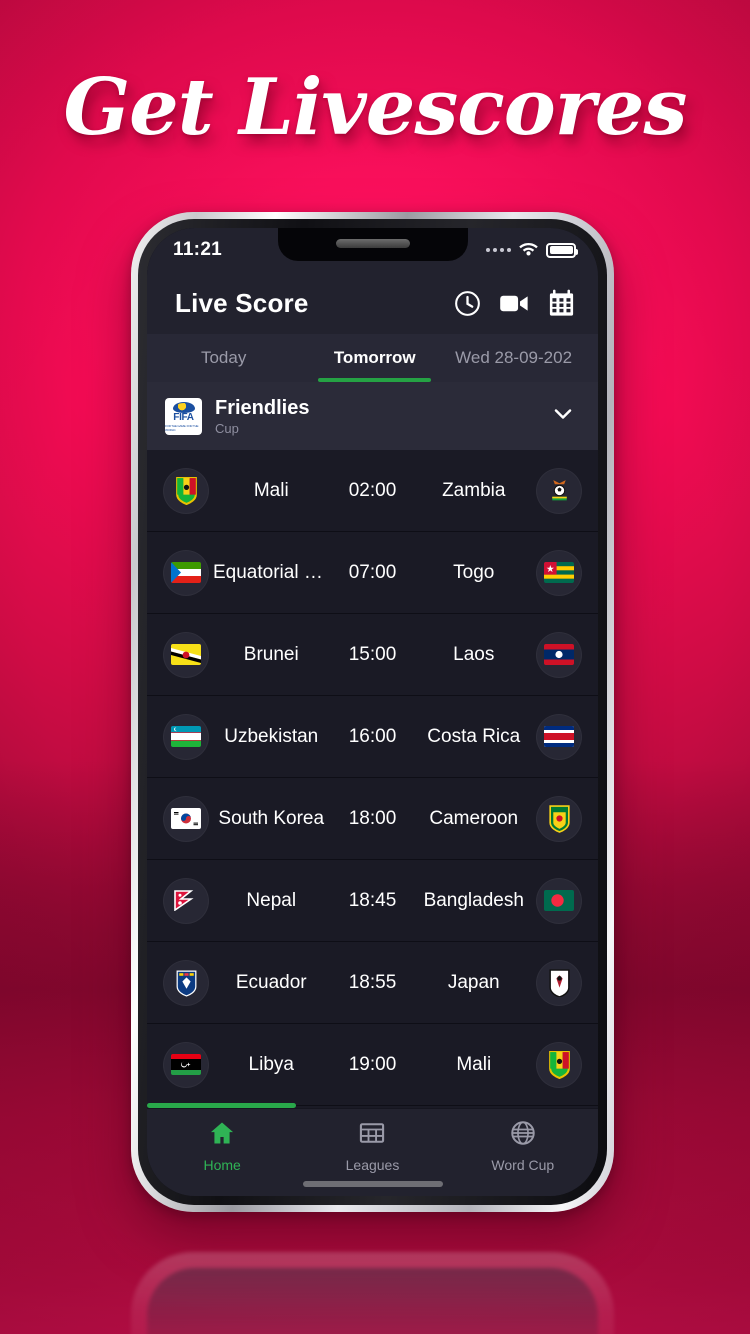  I want to click on battery-icon, so click(562, 250).